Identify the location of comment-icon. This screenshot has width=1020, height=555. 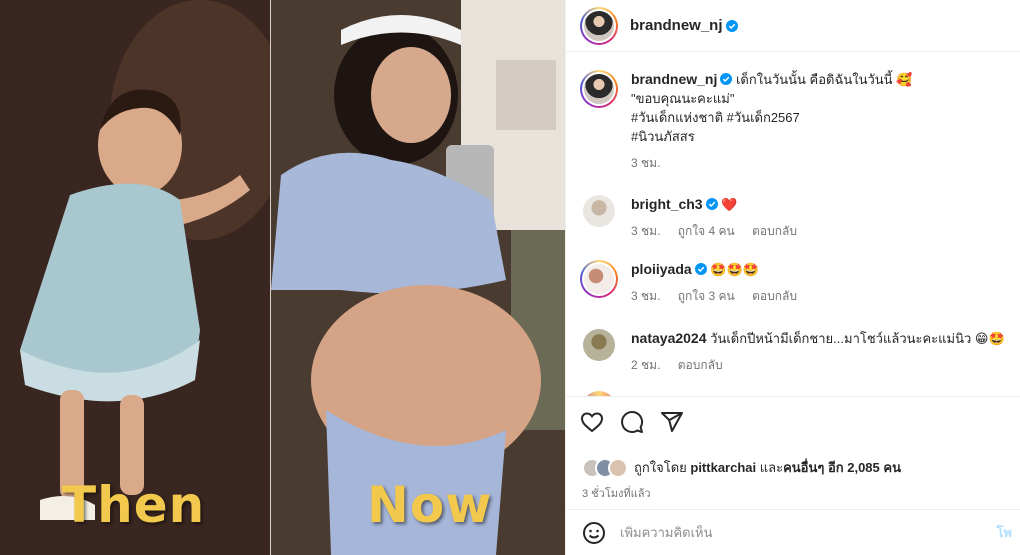
(632, 422).